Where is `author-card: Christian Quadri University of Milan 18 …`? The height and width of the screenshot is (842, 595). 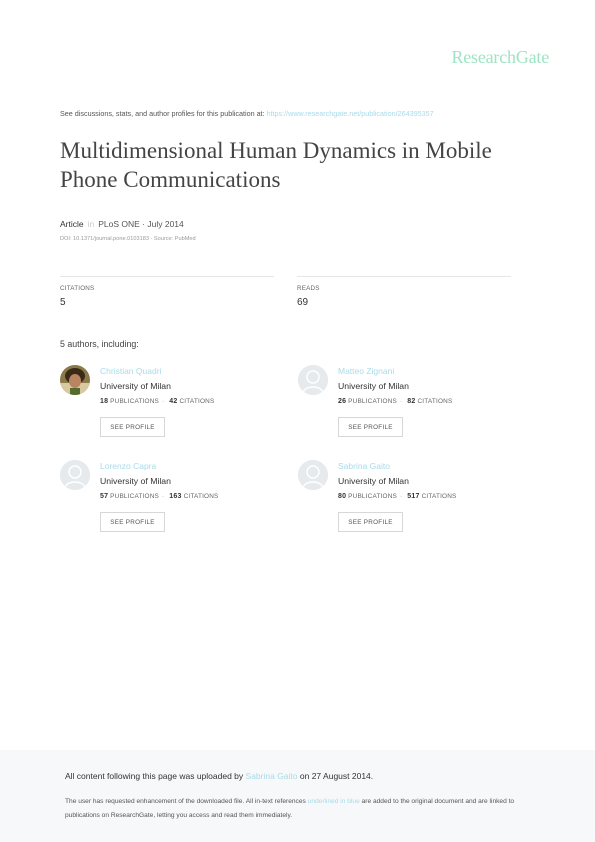
author-card: Christian Quadri University of Milan 18 … is located at coordinates (170, 405).